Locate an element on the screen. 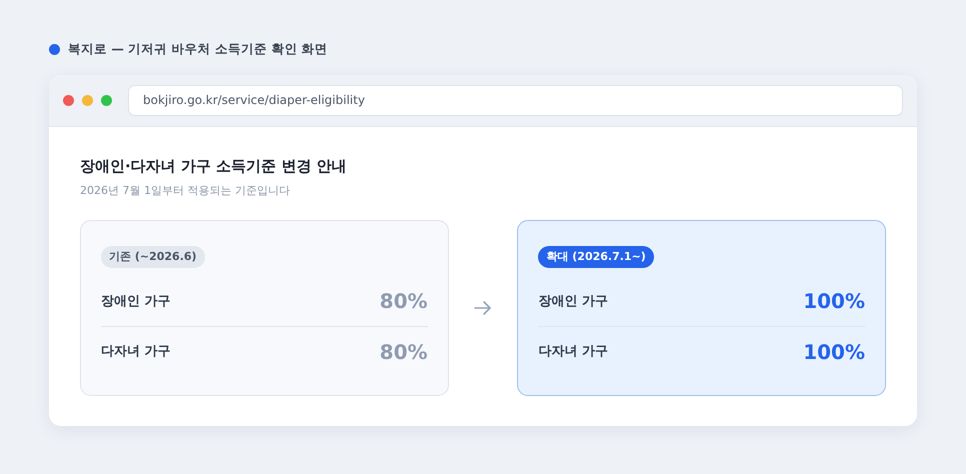 This screenshot has width=966, height=474. page-title: 장애인·다자녀 가구 소득기준 변경 안내 is located at coordinates (214, 166).